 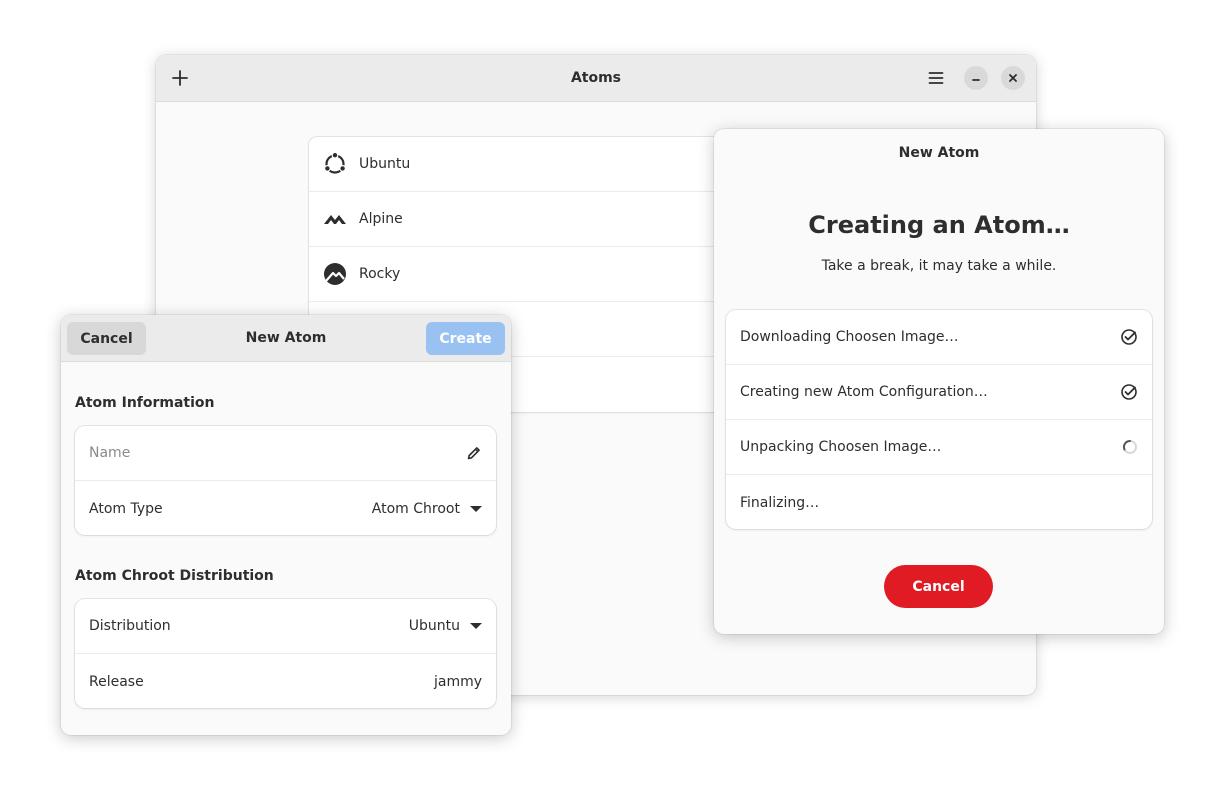 I want to click on main-window-title: Atoms, so click(x=596, y=78).